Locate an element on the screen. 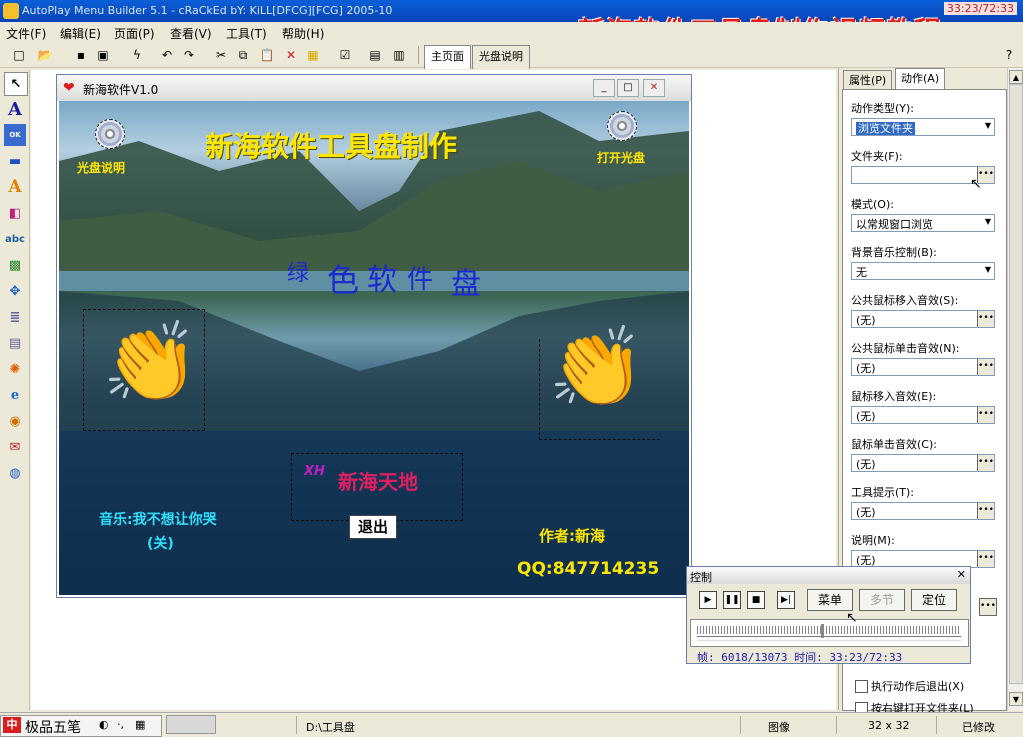  document-tool-icon: ▤ is located at coordinates (15, 343).